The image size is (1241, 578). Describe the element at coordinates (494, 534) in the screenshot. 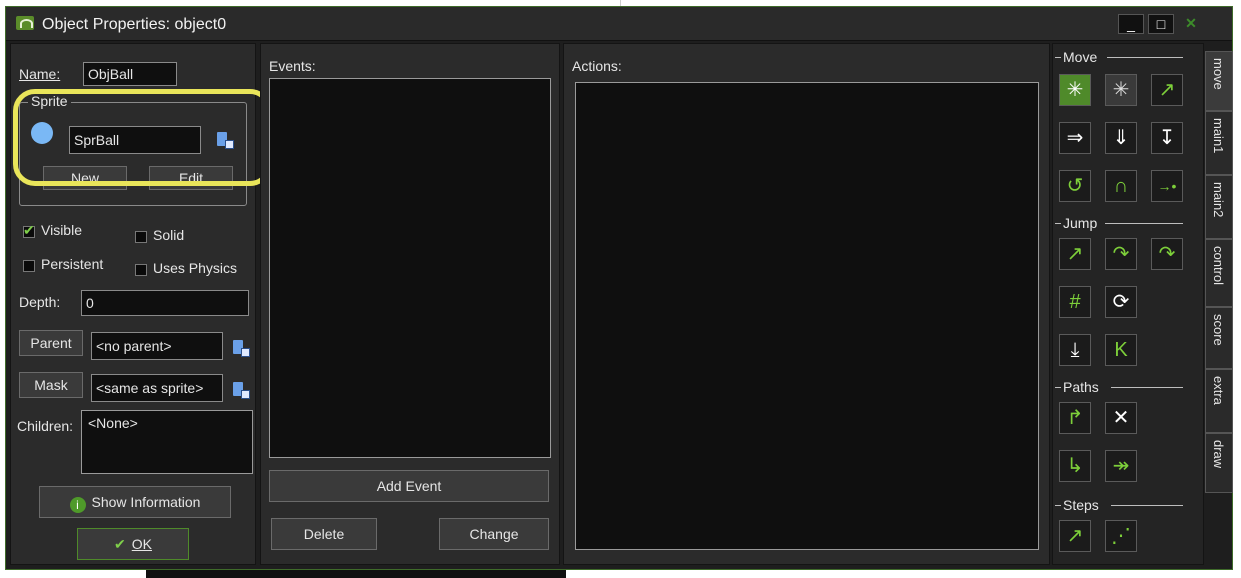

I see `change-button: Change` at that location.